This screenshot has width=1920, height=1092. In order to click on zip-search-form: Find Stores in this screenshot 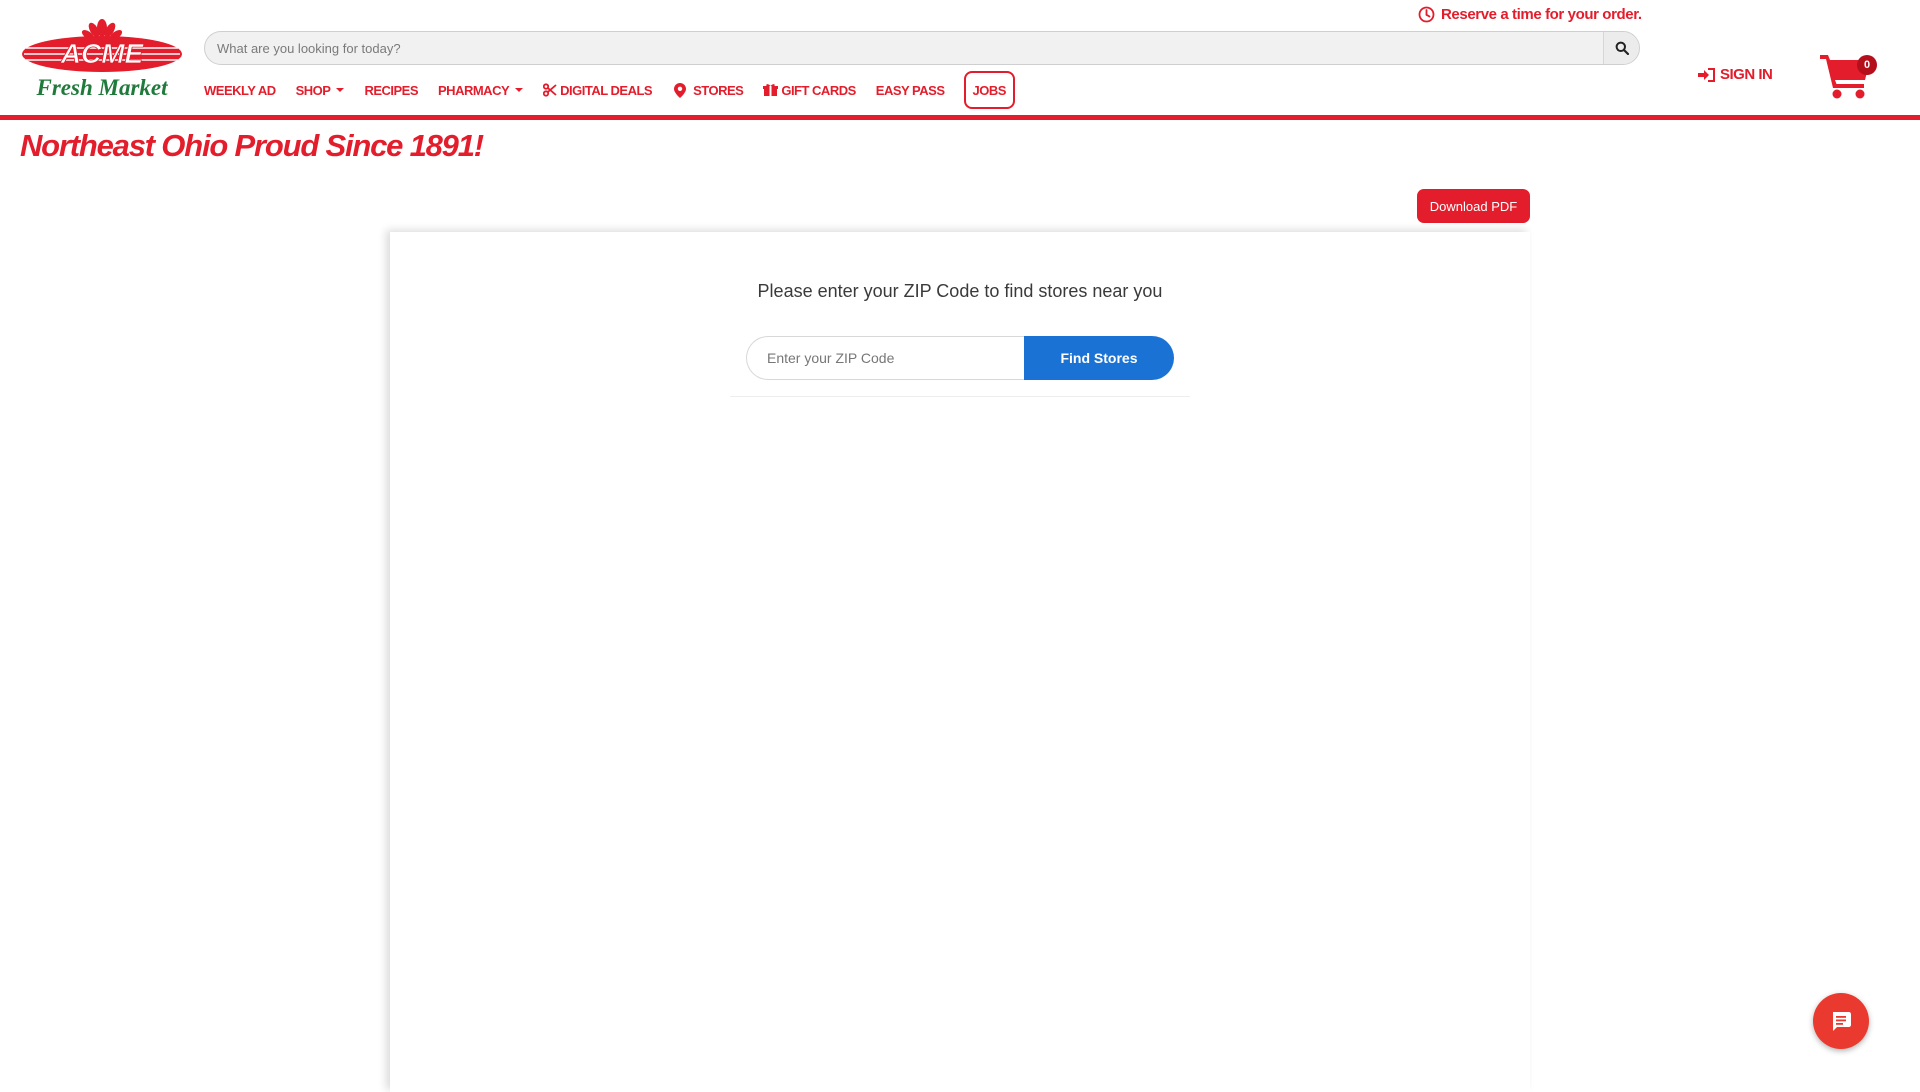, I will do `click(960, 358)`.